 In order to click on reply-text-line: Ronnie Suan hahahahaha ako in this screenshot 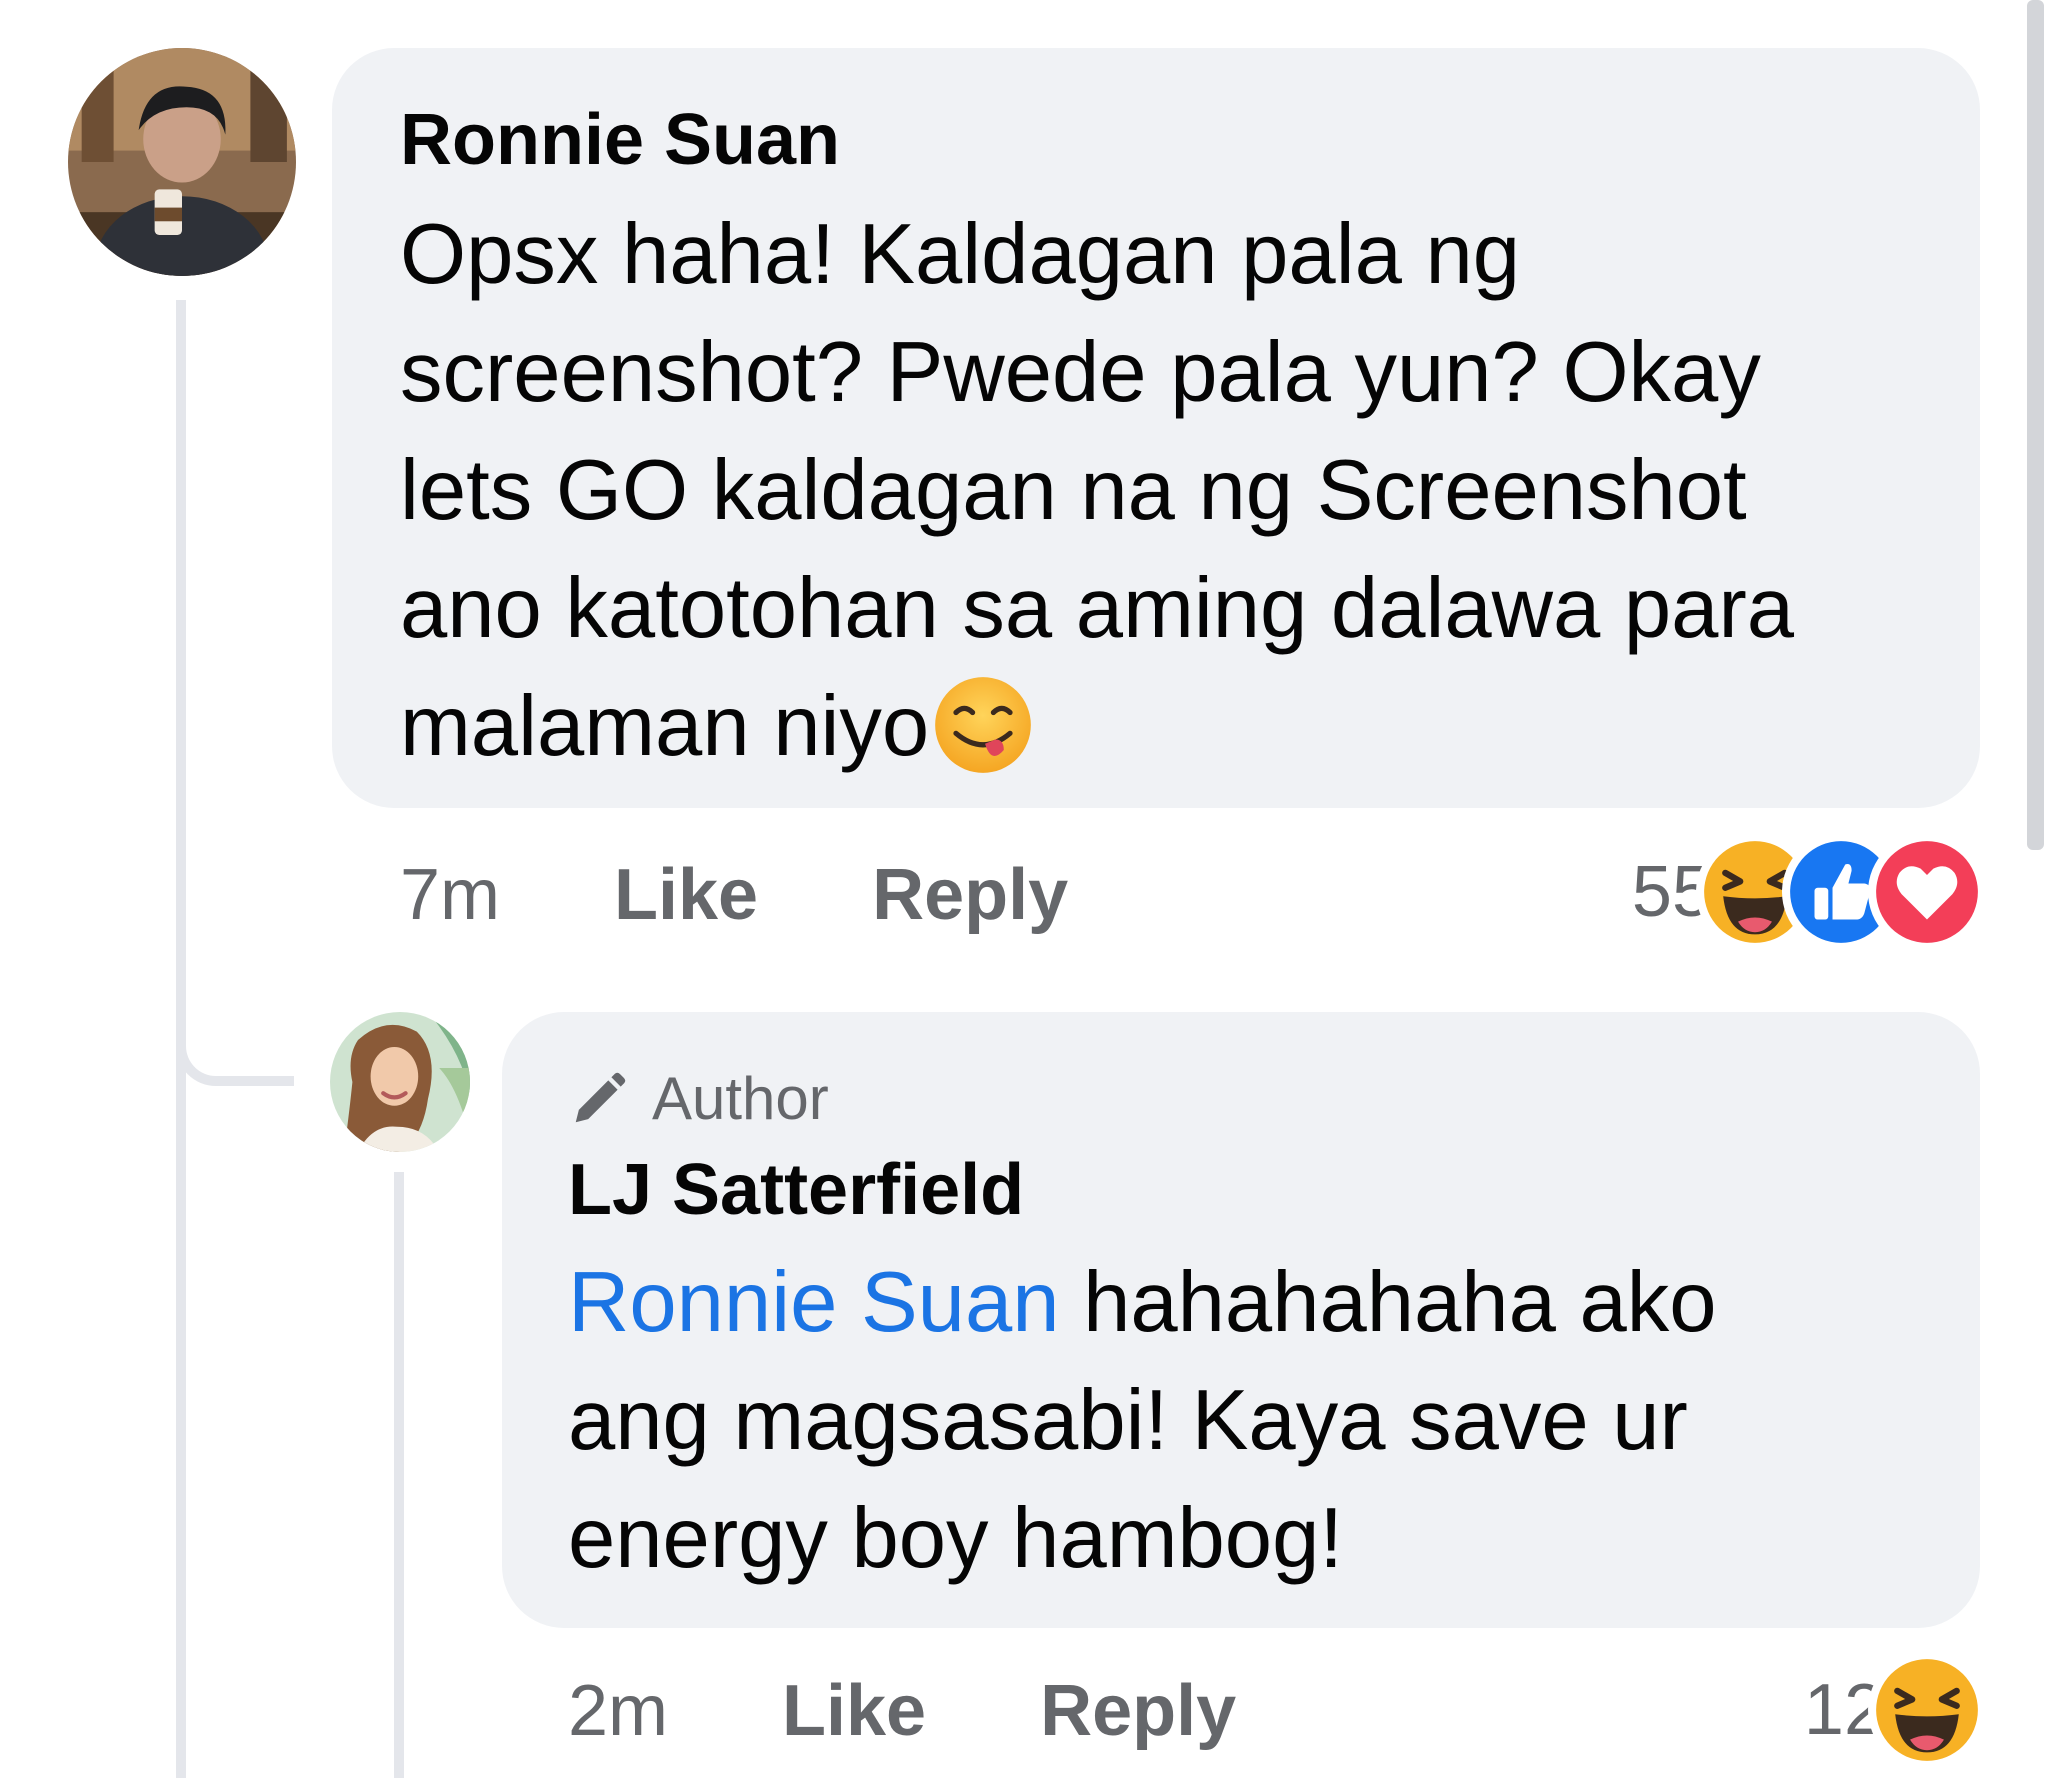, I will do `click(1263, 1303)`.